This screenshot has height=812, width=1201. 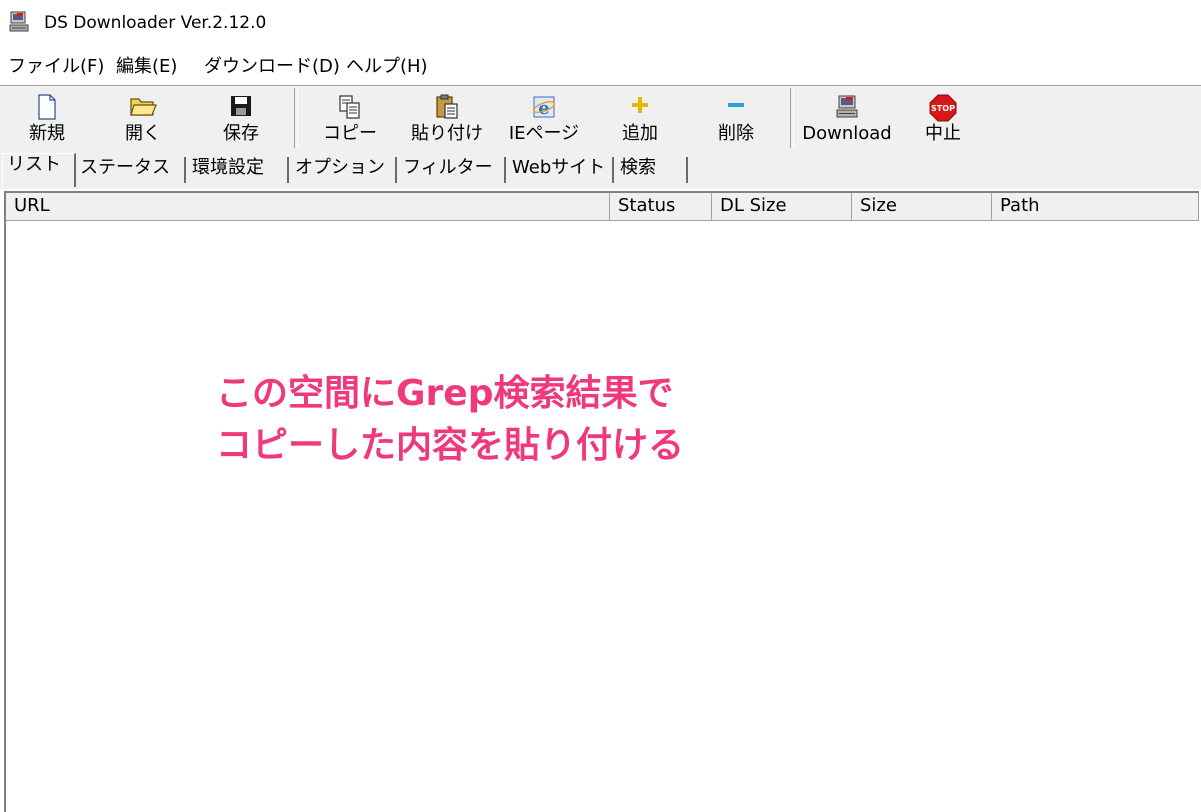 What do you see at coordinates (736, 119) in the screenshot?
I see `delete-button: 削除` at bounding box center [736, 119].